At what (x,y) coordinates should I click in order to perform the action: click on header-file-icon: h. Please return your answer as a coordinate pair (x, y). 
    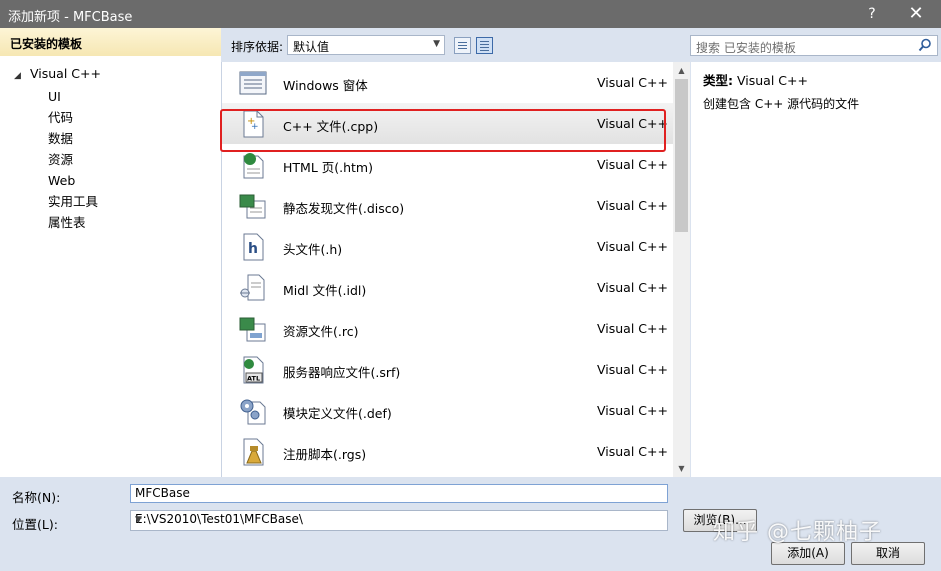
    Looking at the image, I should click on (253, 247).